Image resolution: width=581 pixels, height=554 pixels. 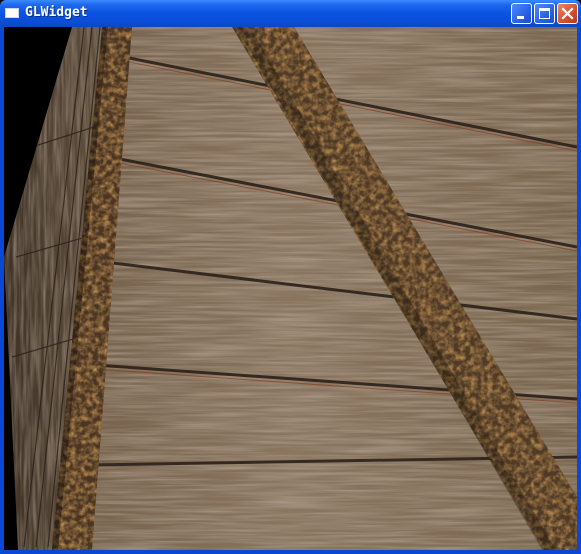 I want to click on maximize-icon, so click(x=544, y=13).